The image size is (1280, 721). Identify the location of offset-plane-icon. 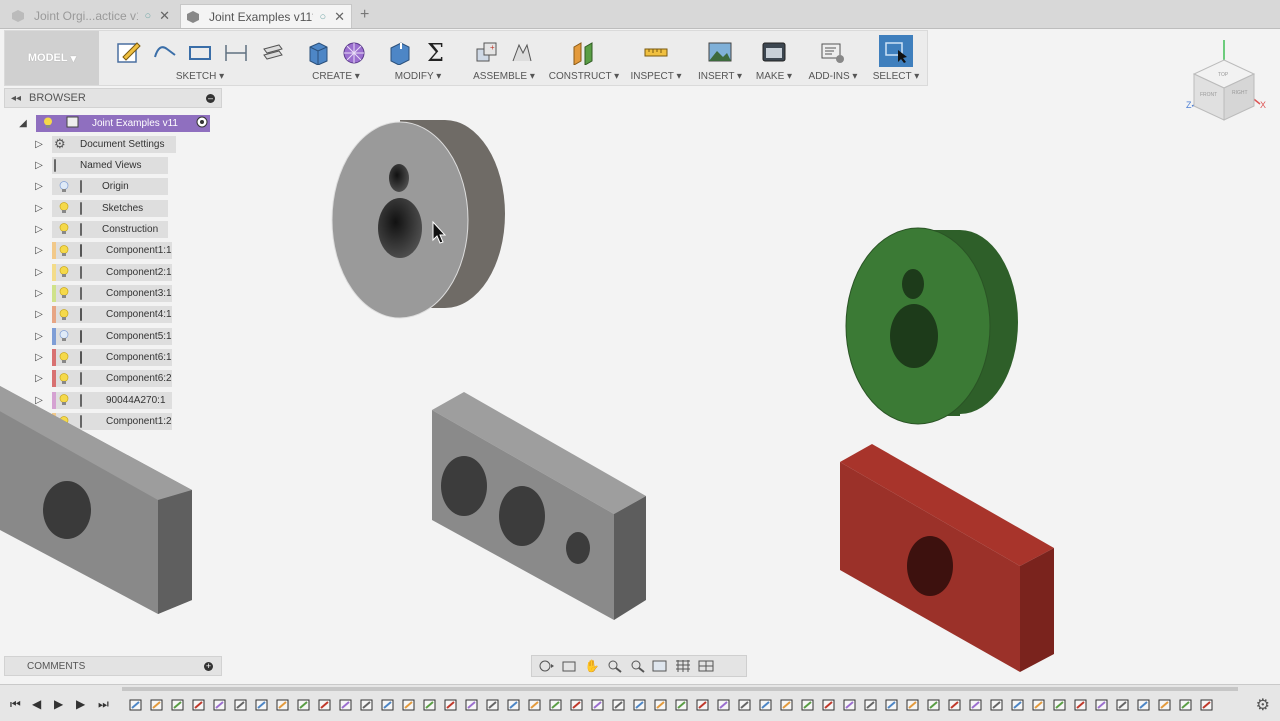
(584, 52).